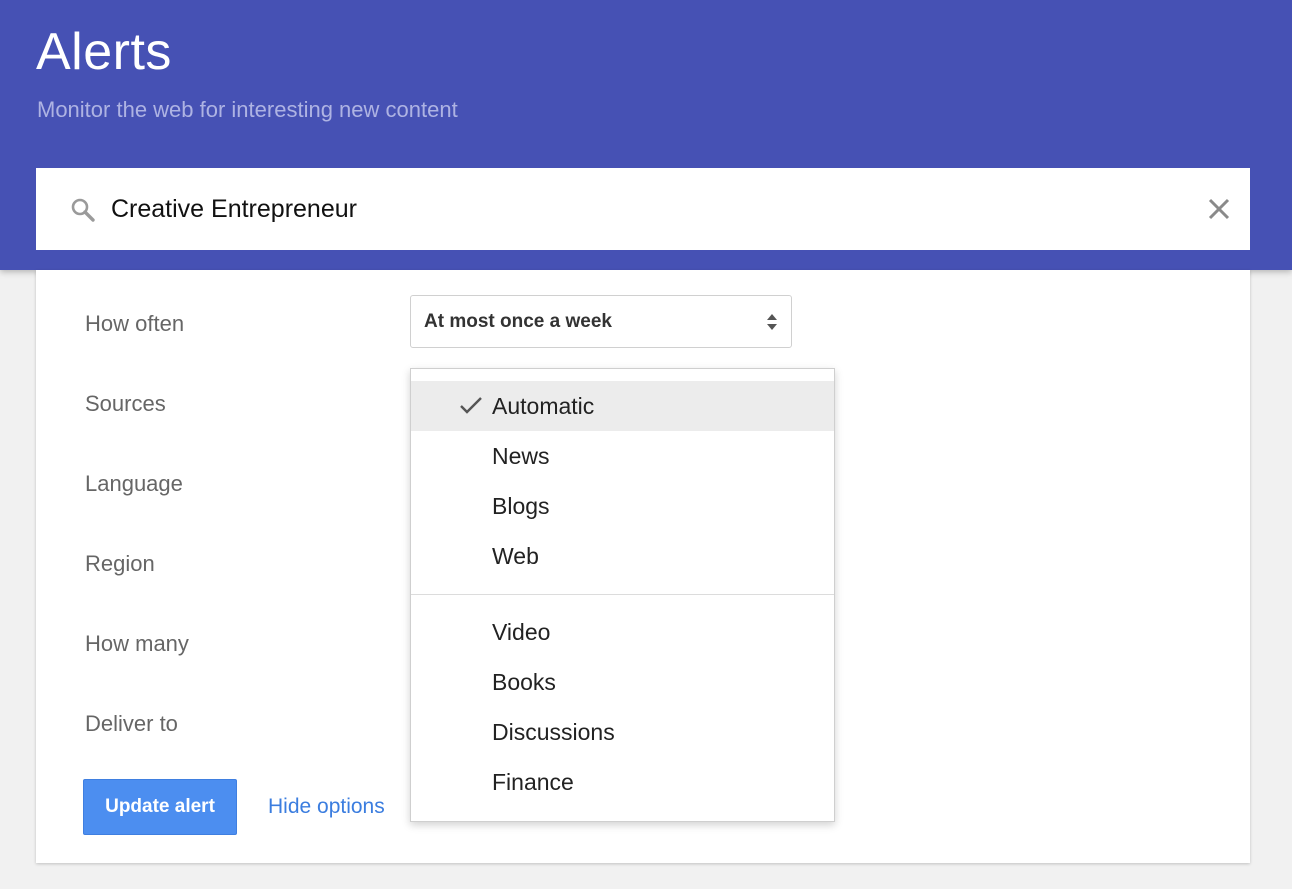  What do you see at coordinates (83, 210) in the screenshot?
I see `search-icon` at bounding box center [83, 210].